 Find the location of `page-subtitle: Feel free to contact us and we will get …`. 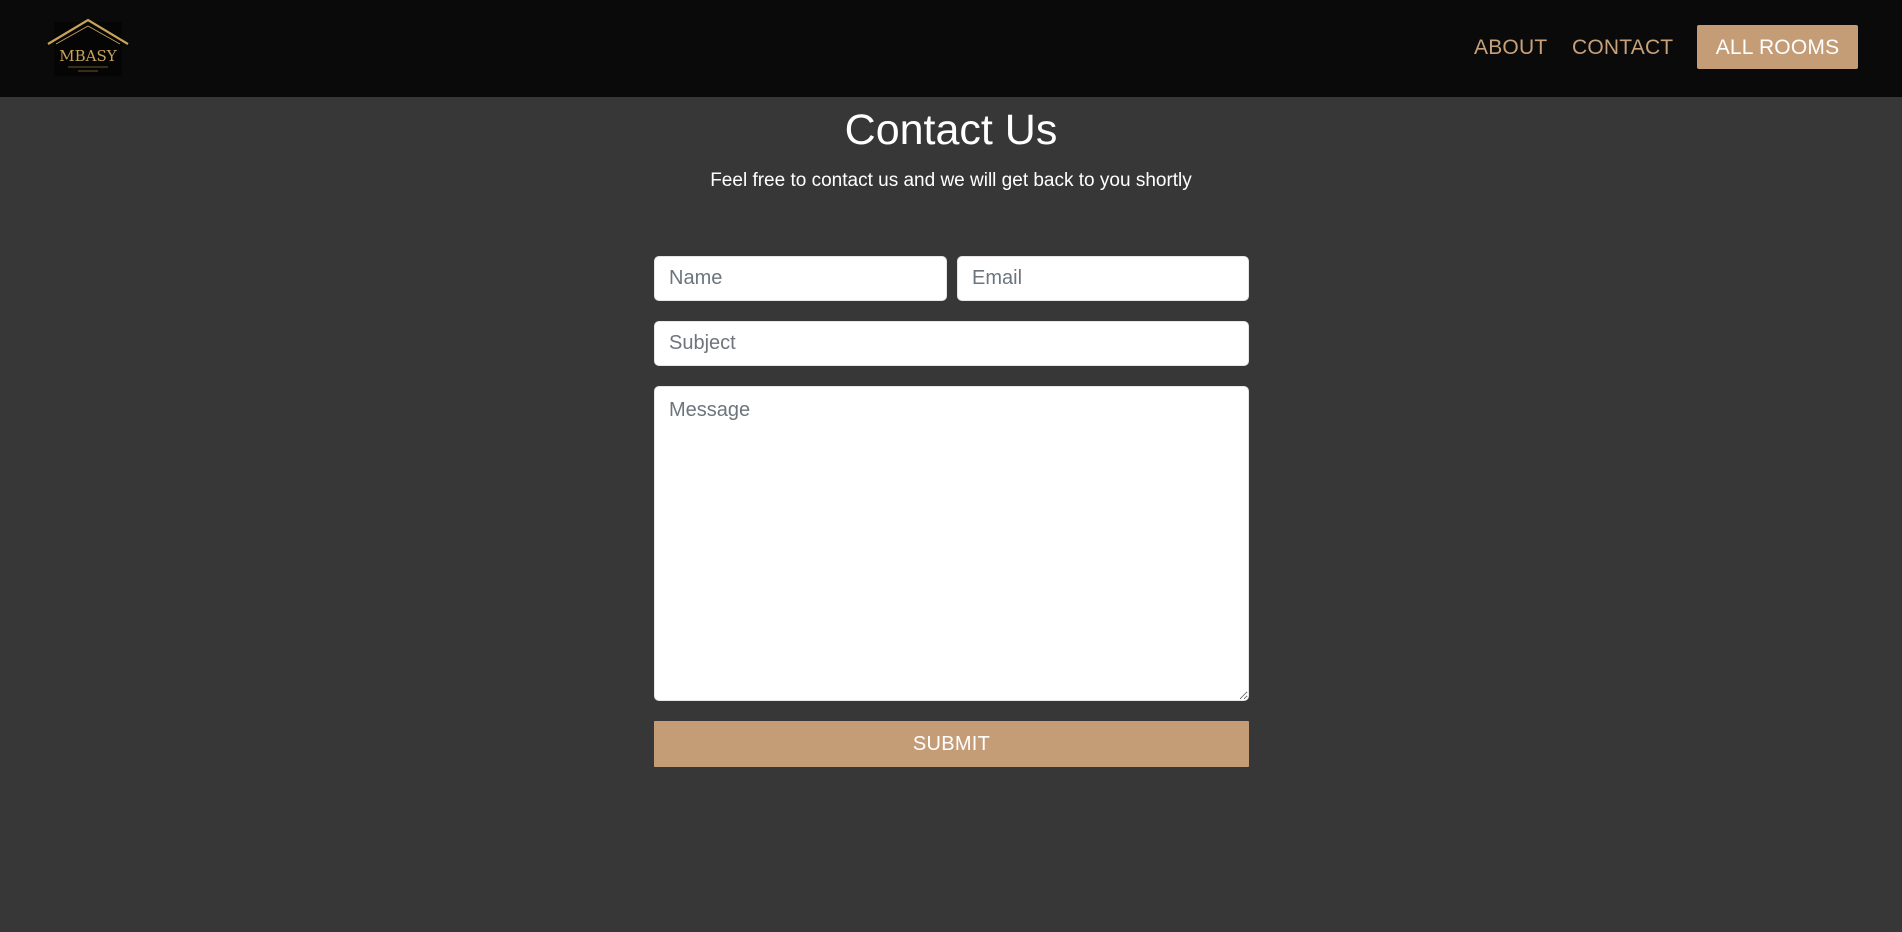

page-subtitle: Feel free to contact us and we will get … is located at coordinates (951, 180).